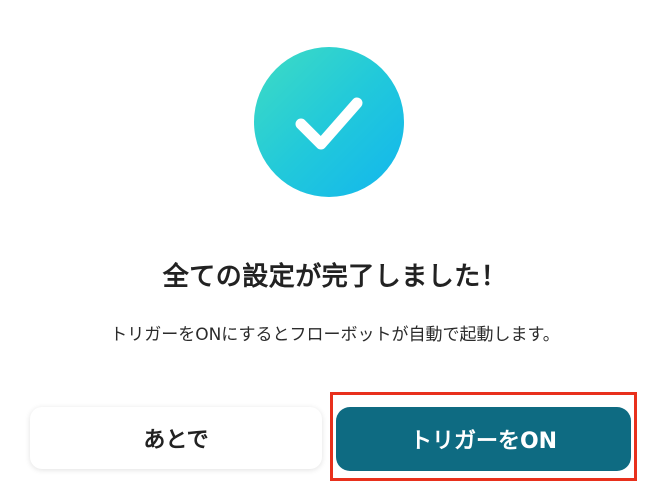 The image size is (670, 502). Describe the element at coordinates (335, 277) in the screenshot. I see `dialog-title: 全ての設定が完了しました！` at that location.